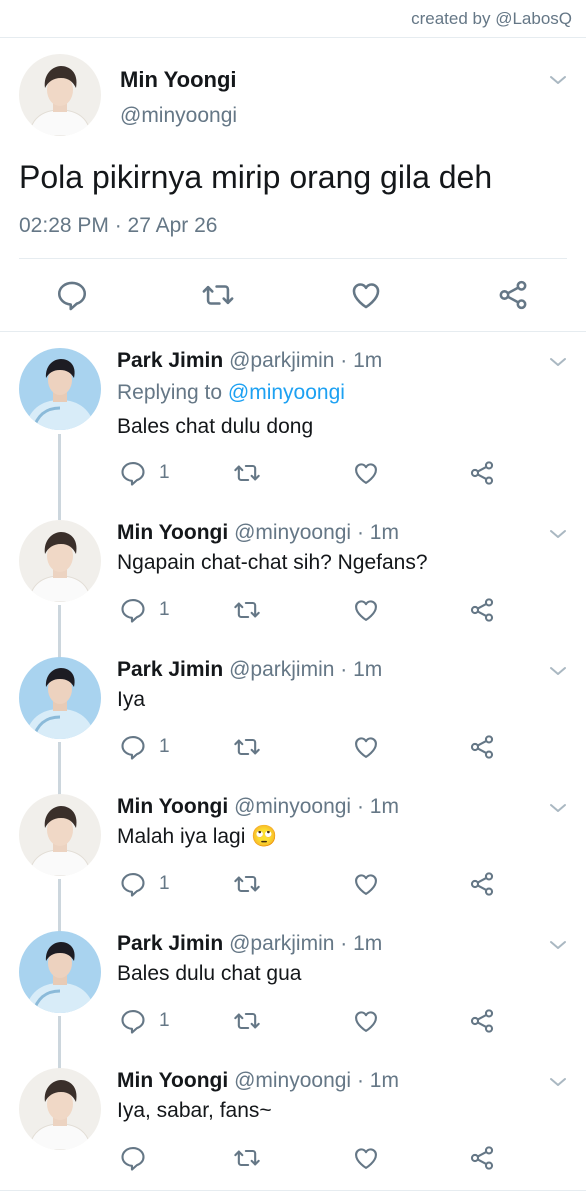 This screenshot has width=586, height=1200. I want to click on eye-roll-emoji: 🙄, so click(264, 836).